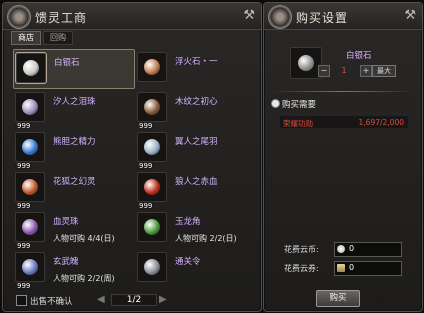 Image resolution: width=424 pixels, height=313 pixels. I want to click on cost-coin-row: 花费云币: 0, so click(343, 249).